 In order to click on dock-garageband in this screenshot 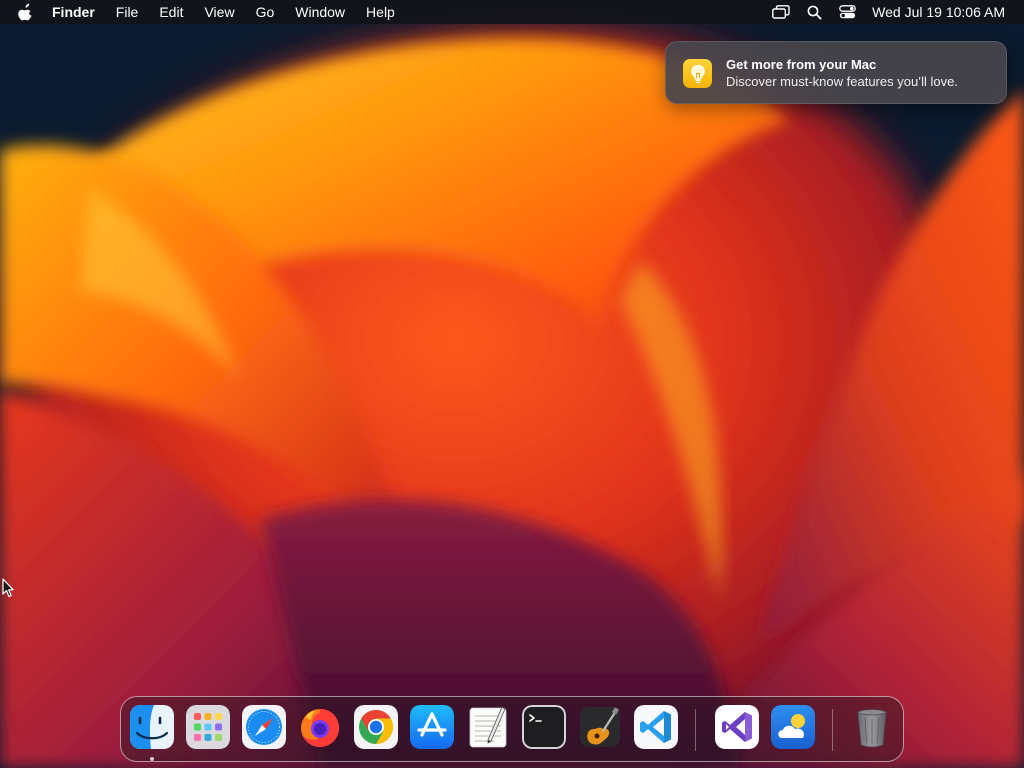, I will do `click(600, 727)`.